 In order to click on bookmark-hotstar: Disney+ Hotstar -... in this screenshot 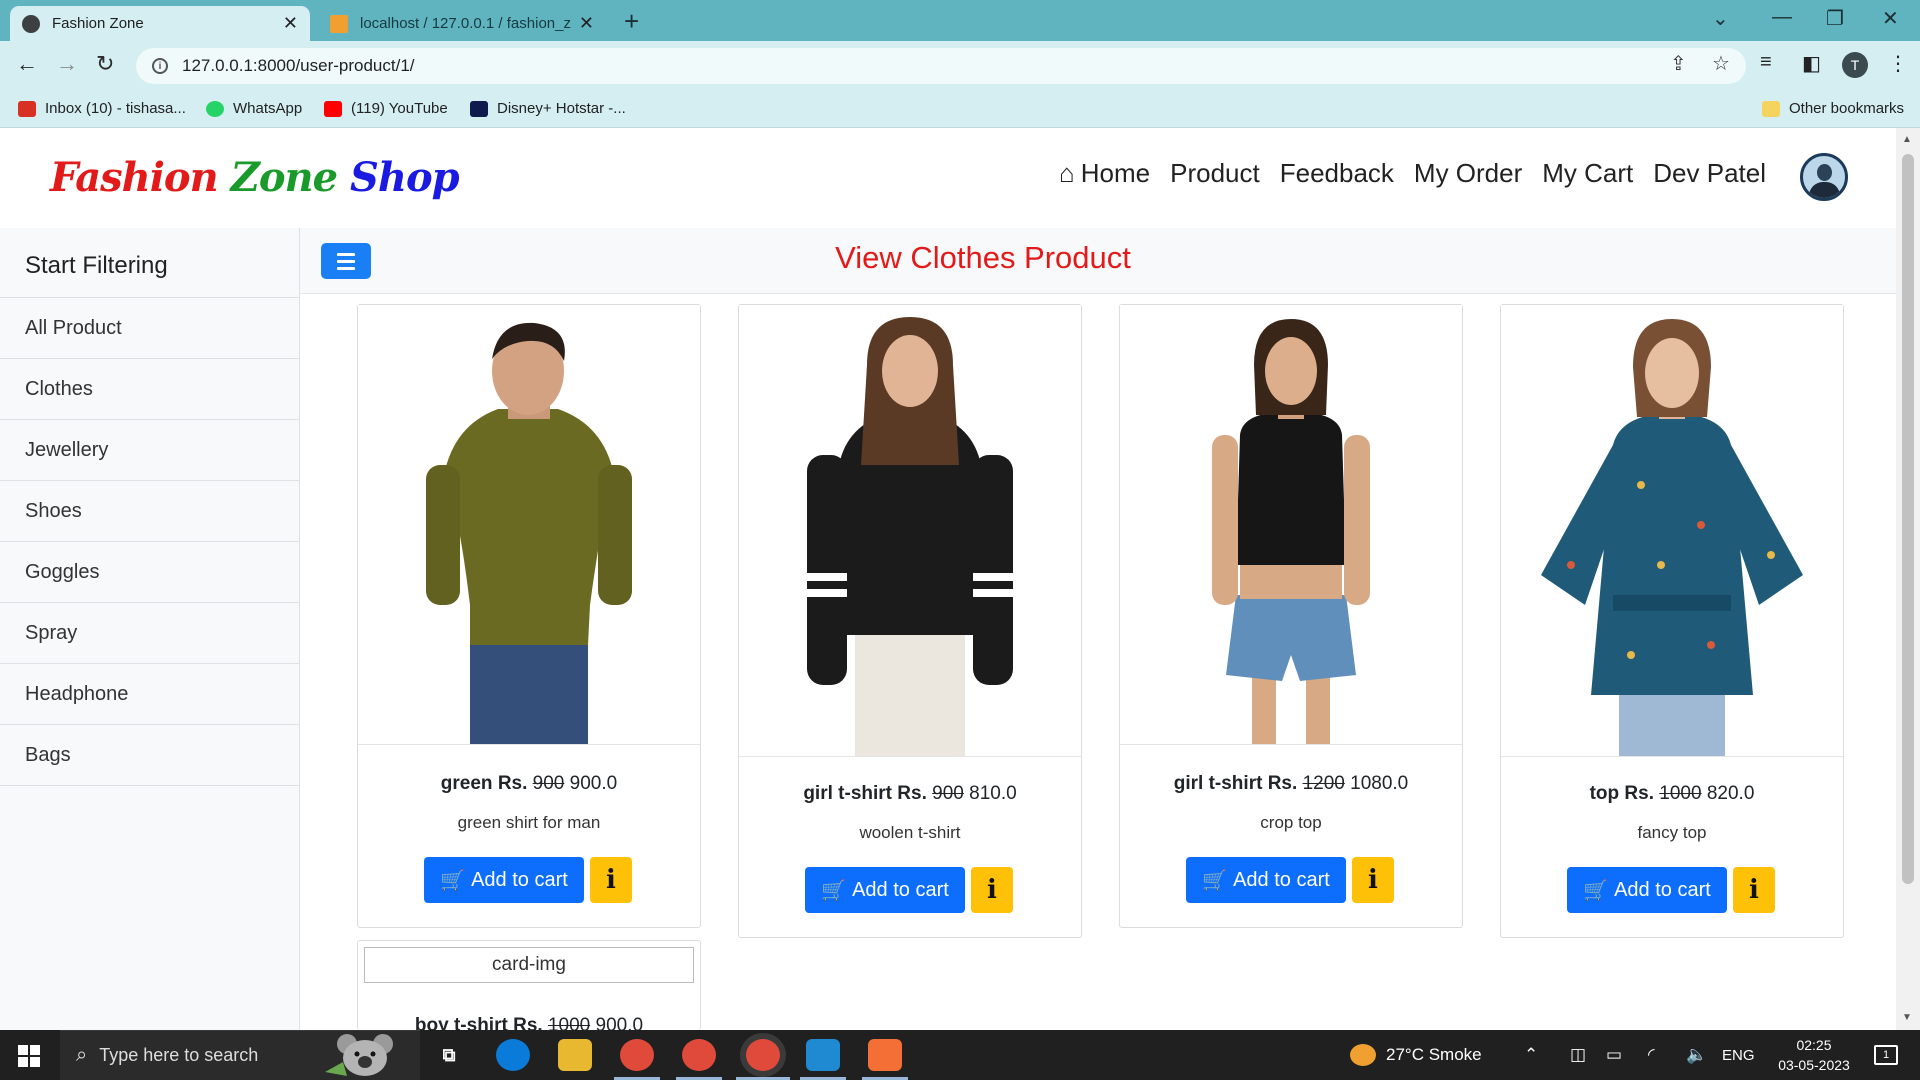, I will do `click(548, 108)`.